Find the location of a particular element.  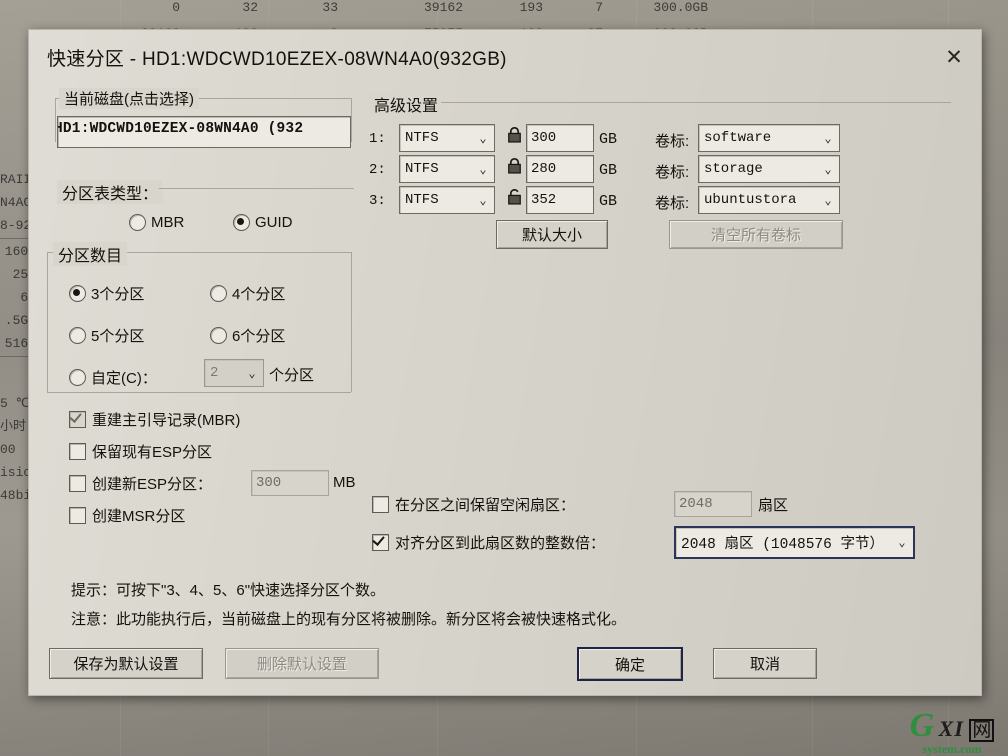

table-type-legend: 分区表类型： is located at coordinates (110, 192).